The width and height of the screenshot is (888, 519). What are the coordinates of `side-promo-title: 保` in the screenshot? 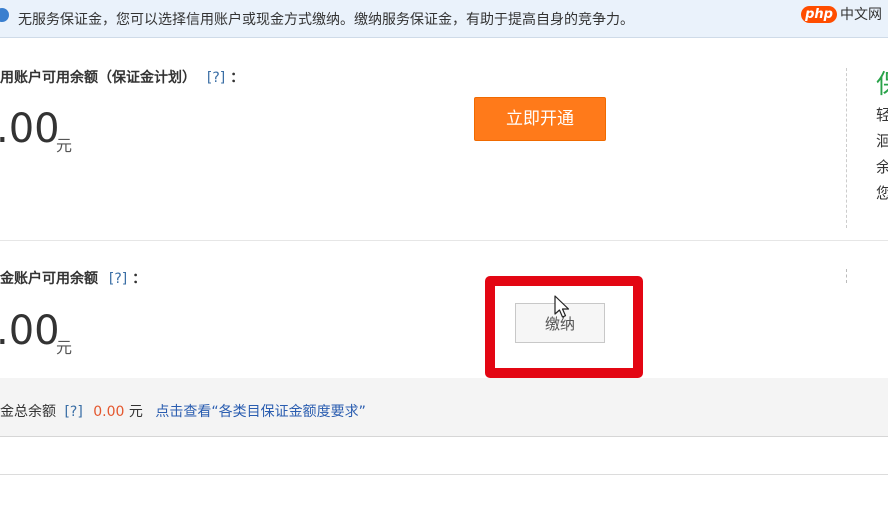 It's located at (882, 85).